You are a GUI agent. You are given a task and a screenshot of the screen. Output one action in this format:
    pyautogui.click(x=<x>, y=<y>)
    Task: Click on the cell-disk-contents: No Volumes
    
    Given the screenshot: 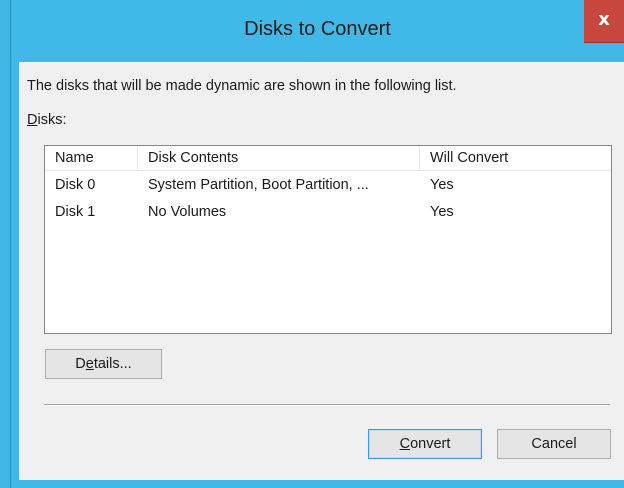 What is the action you would take?
    pyautogui.click(x=187, y=212)
    